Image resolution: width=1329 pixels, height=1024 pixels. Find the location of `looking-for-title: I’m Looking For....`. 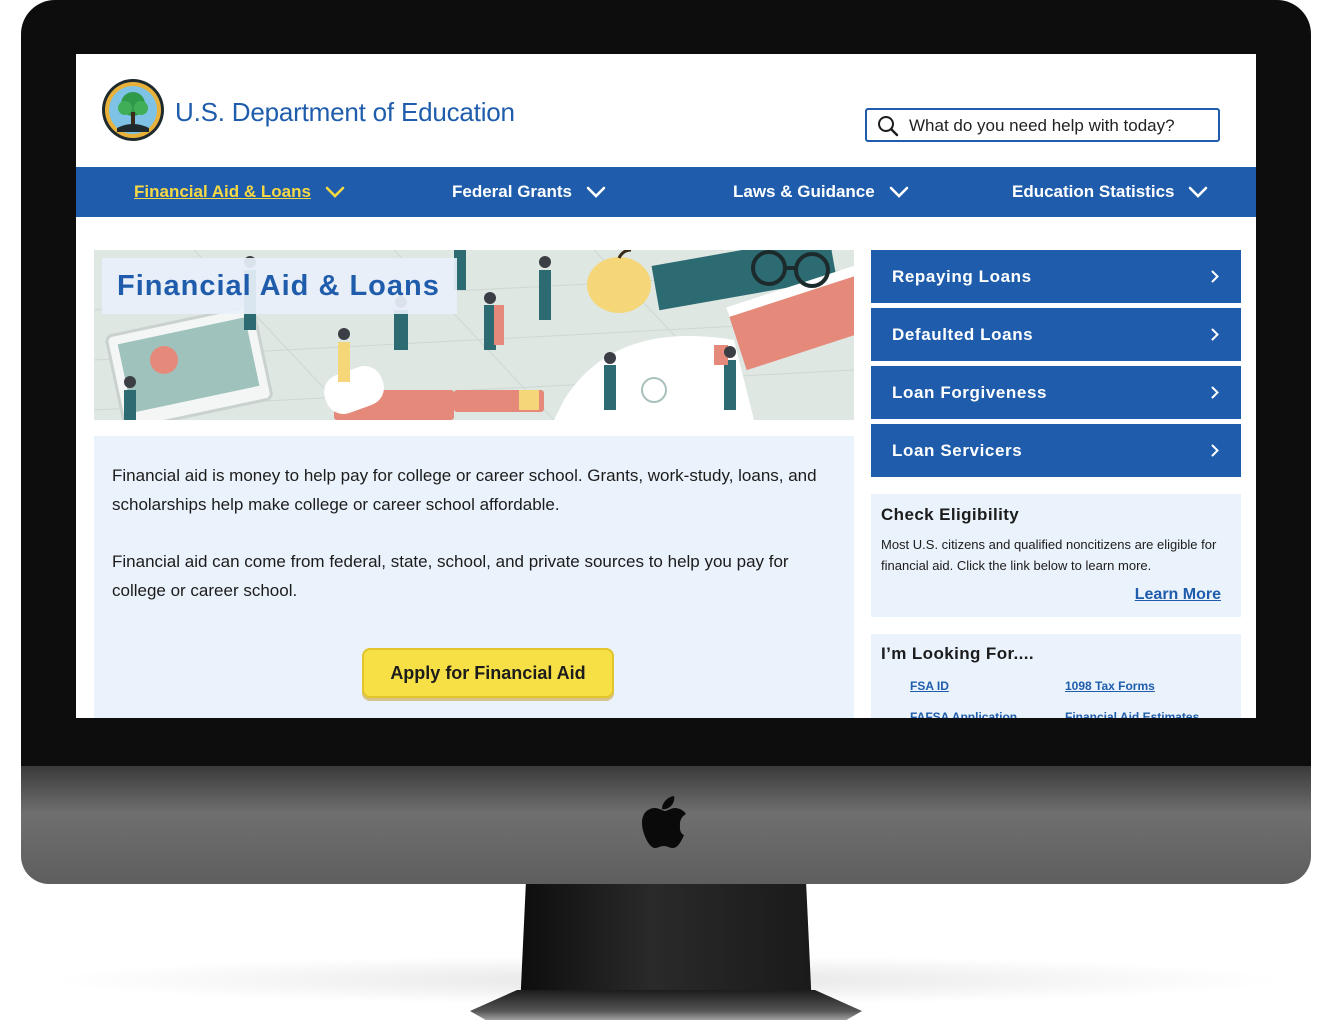

looking-for-title: I’m Looking For.... is located at coordinates (958, 653).